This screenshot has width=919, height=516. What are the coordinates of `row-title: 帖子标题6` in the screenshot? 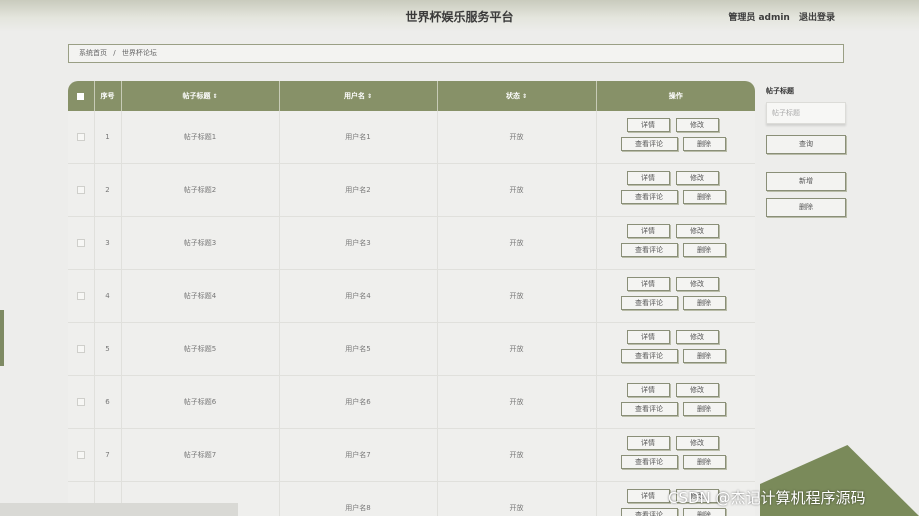 It's located at (200, 402).